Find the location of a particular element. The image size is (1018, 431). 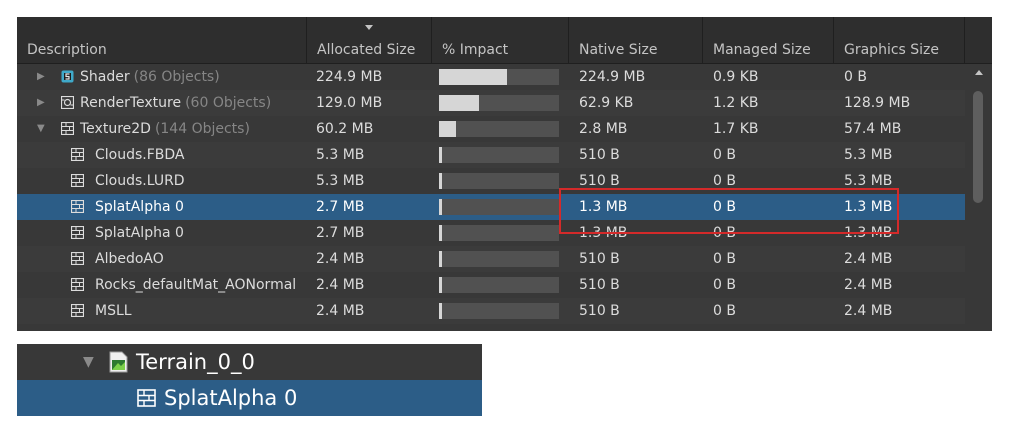

column-header-label: Graphics Size is located at coordinates (892, 50).